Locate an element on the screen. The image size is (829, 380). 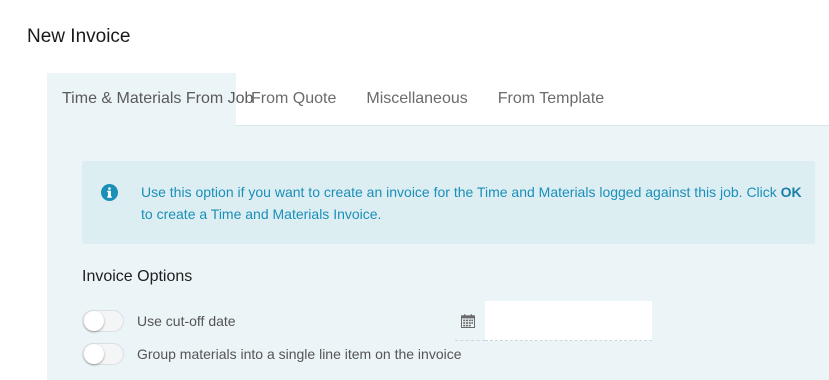
info-text-end: to create a Time and Materials Invoice. is located at coordinates (261, 214).